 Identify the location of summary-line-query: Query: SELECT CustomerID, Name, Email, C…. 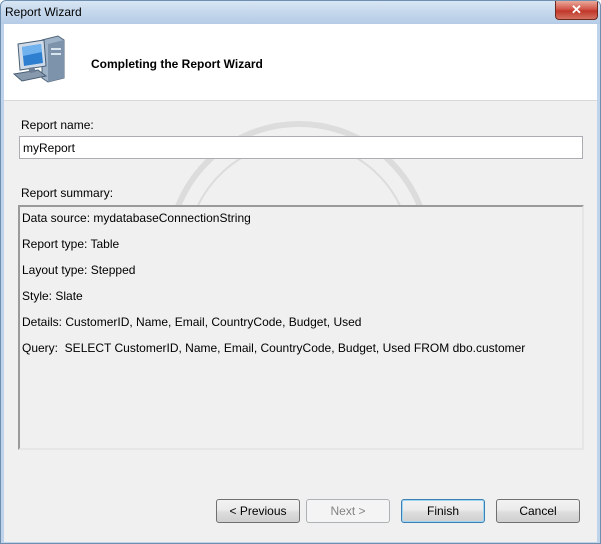
(274, 348).